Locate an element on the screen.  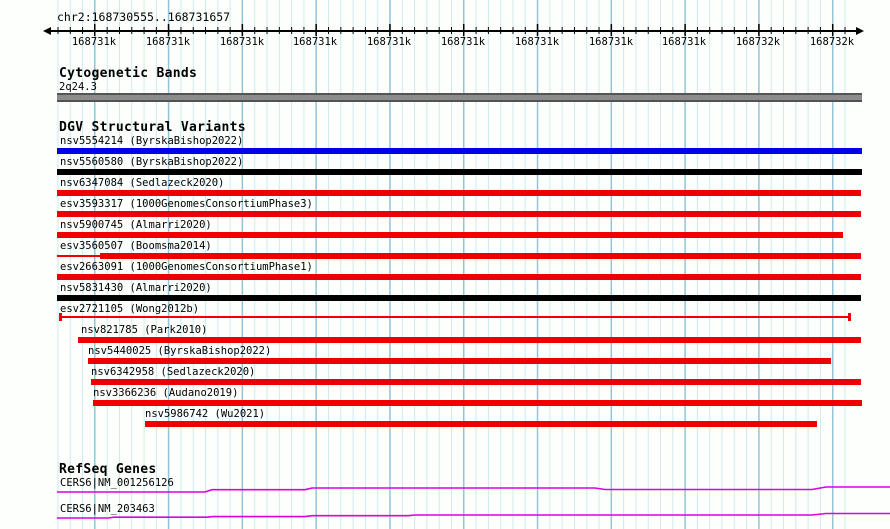
variant-label: nsv5986742 (Wu2021) is located at coordinates (205, 414).